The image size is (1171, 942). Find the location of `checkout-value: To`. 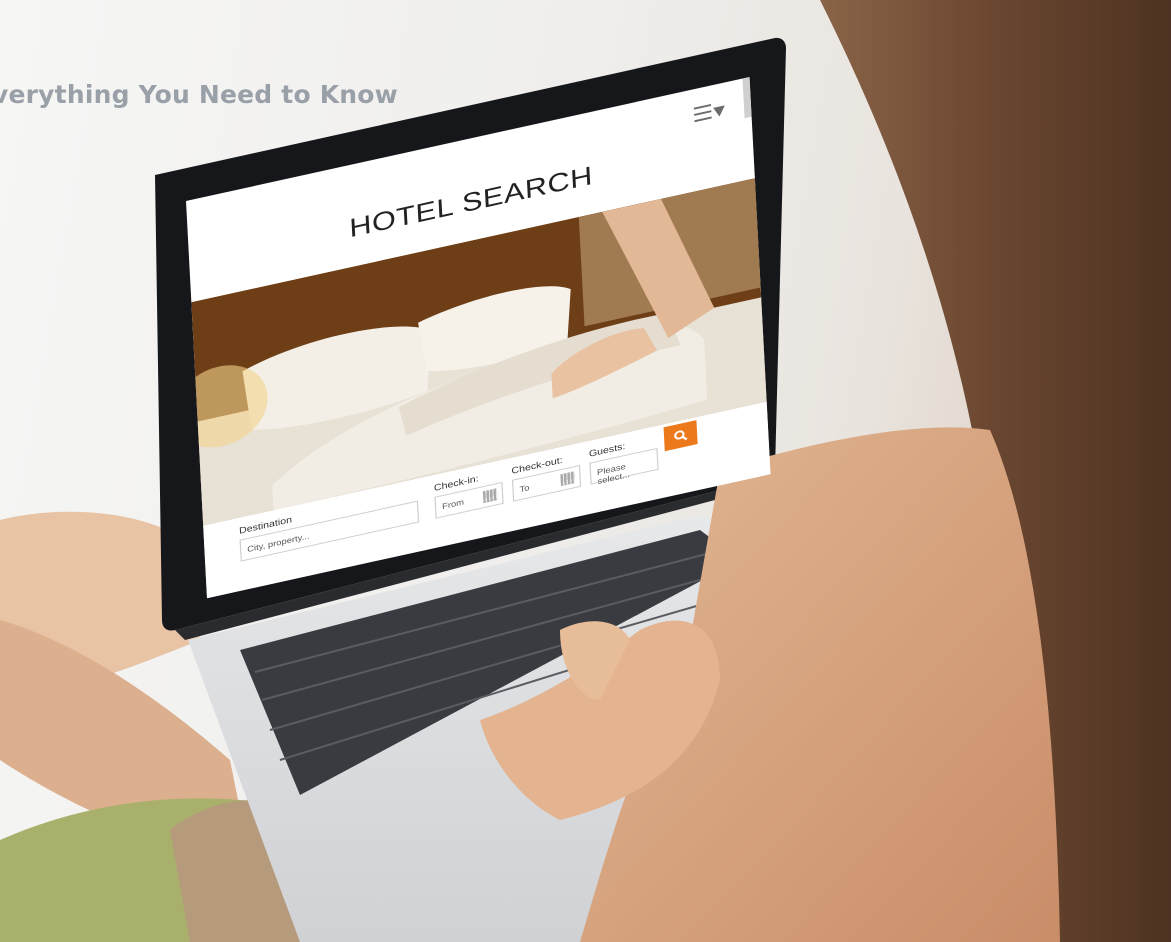

checkout-value: To is located at coordinates (524, 489).